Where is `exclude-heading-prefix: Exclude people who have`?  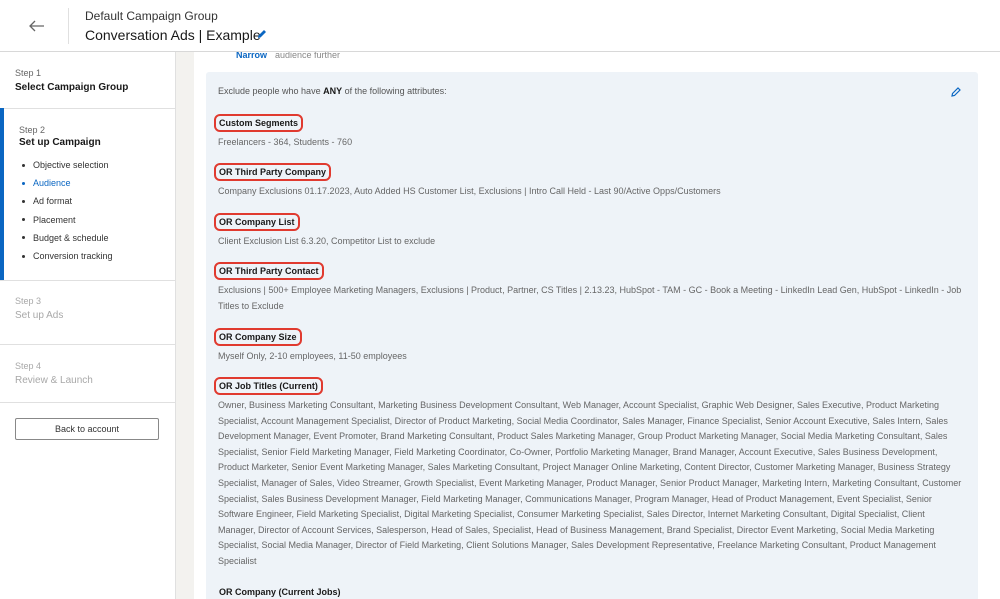
exclude-heading-prefix: Exclude people who have is located at coordinates (271, 91).